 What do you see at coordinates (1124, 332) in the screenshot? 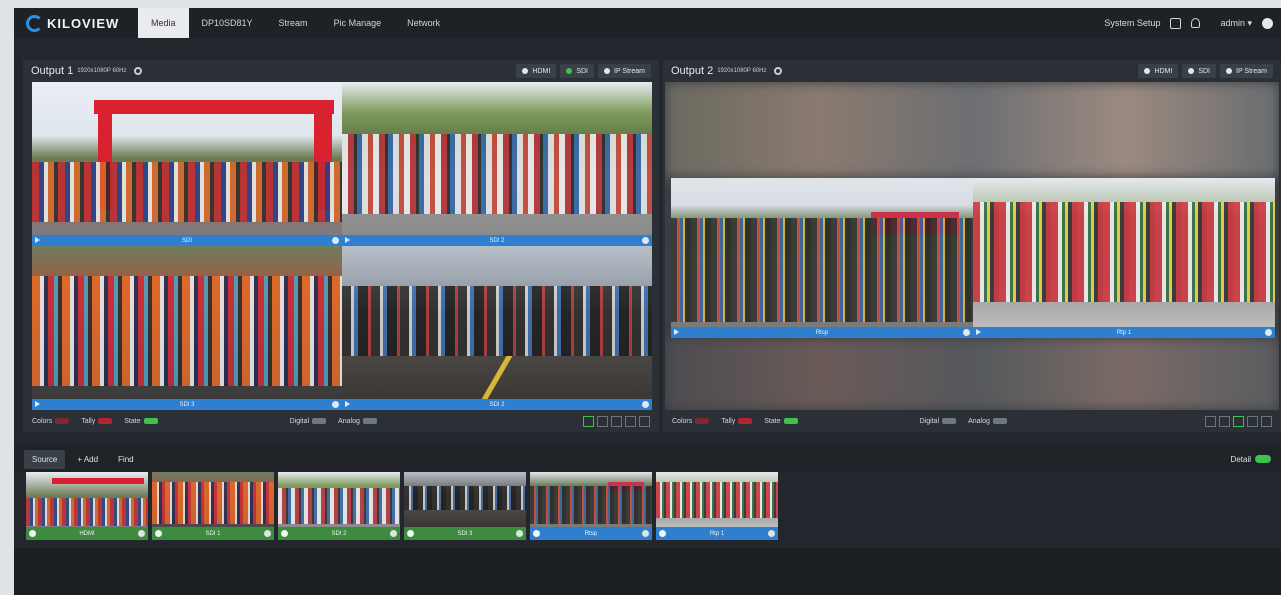
I see `tile-label-bar: Rtp 1` at bounding box center [1124, 332].